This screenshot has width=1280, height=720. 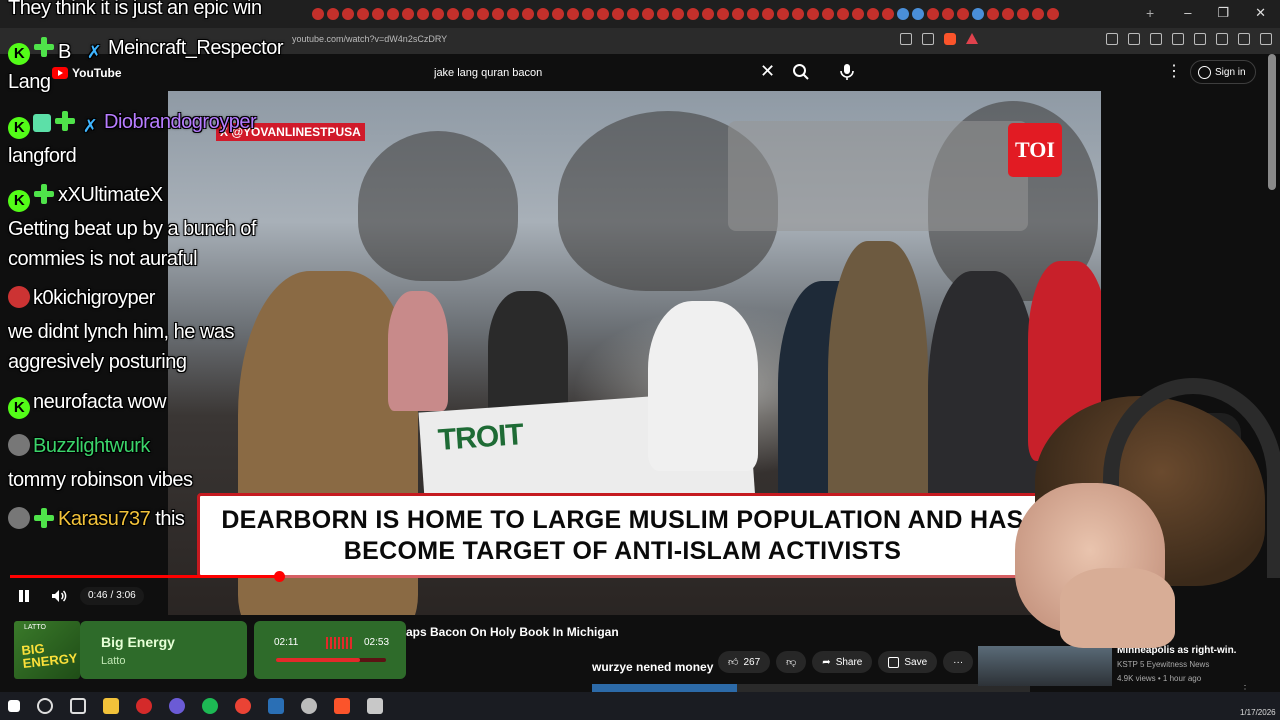 I want to click on dislike-button: 👎︎, so click(x=791, y=662).